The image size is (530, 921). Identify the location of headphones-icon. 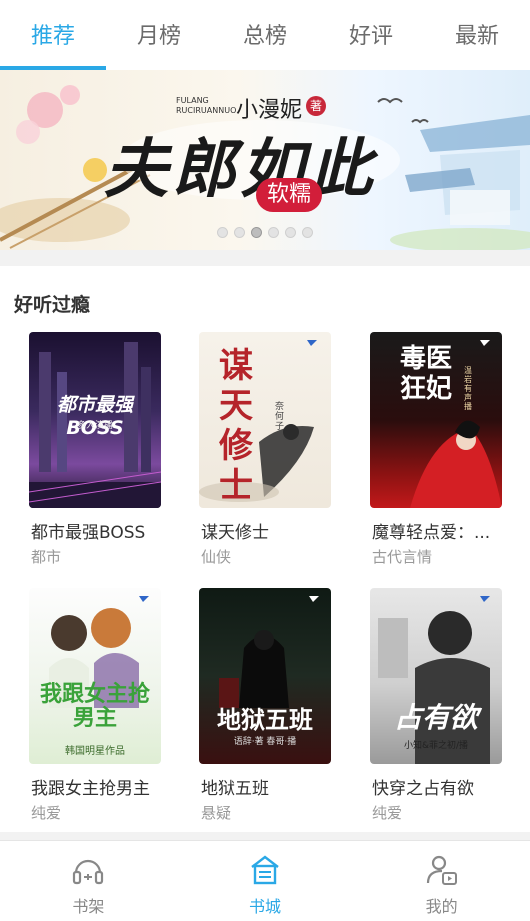
(88, 872).